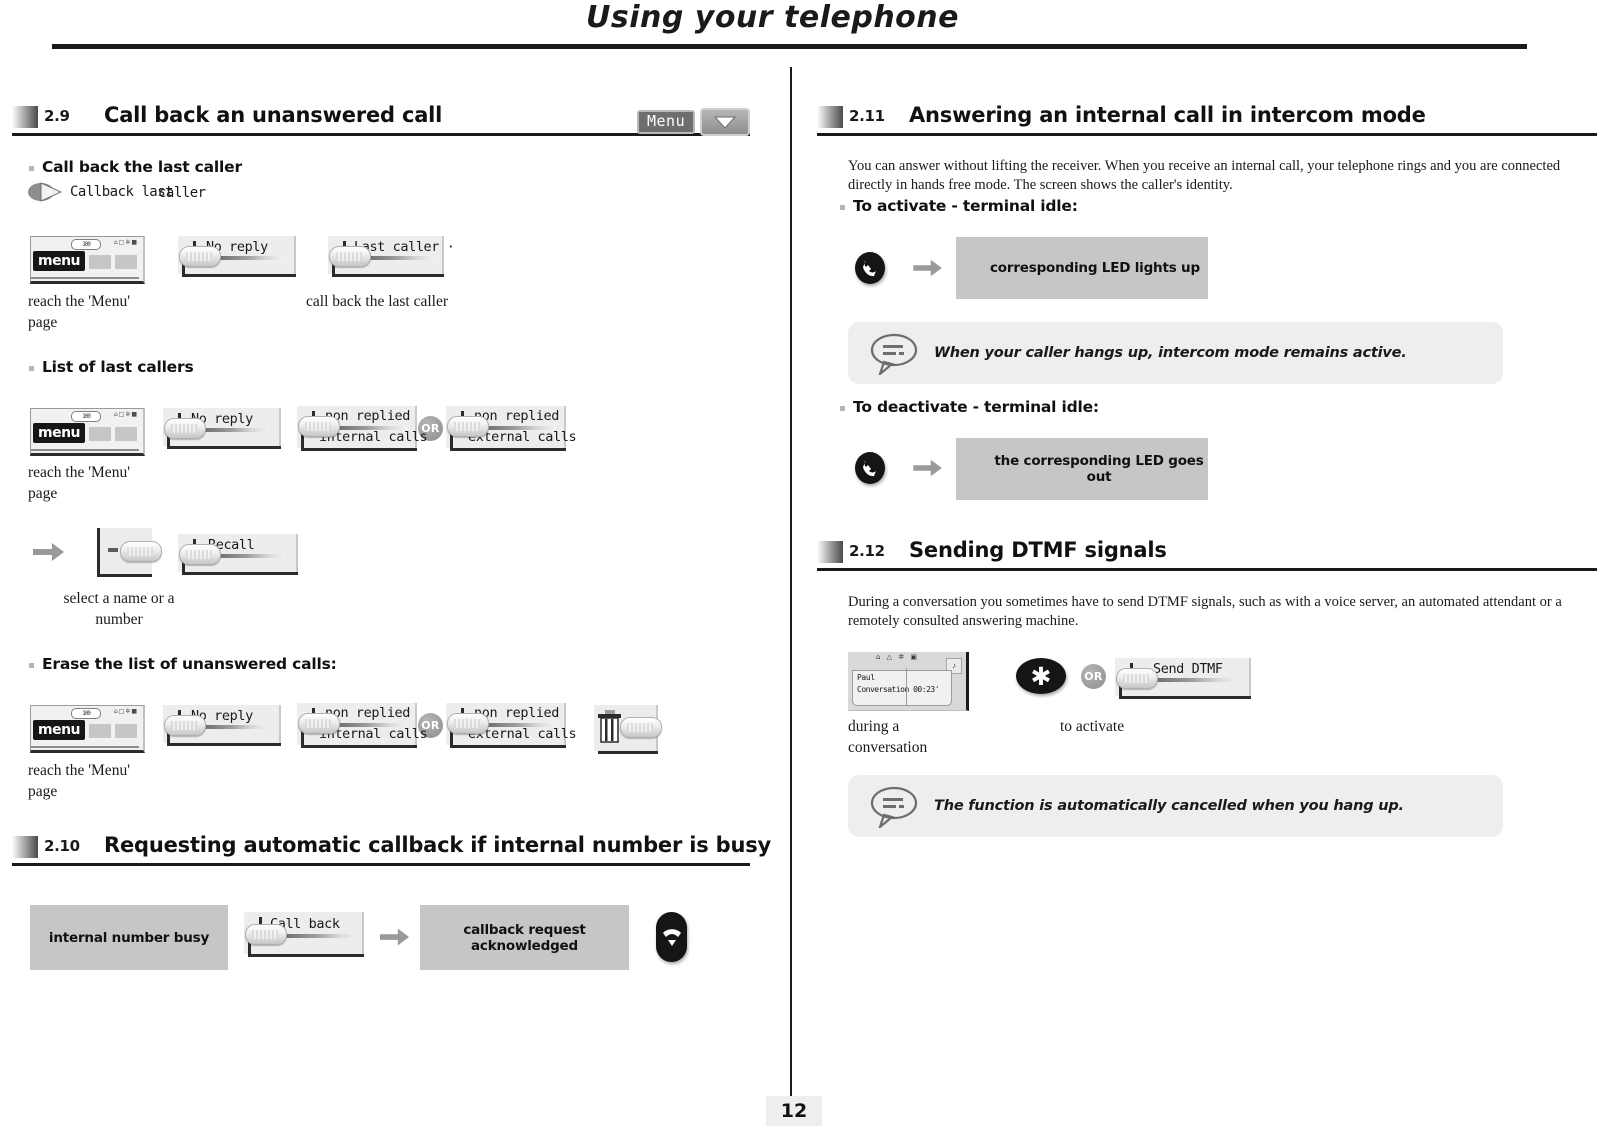  I want to click on navigator-knob, so click(141, 551).